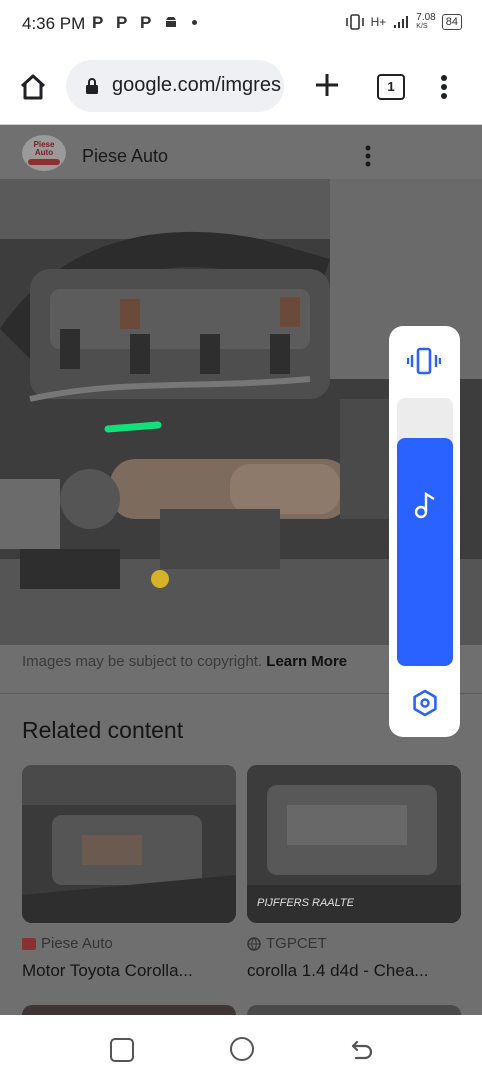 The height and width of the screenshot is (1080, 482). I want to click on related-thumbnail, so click(129, 844).